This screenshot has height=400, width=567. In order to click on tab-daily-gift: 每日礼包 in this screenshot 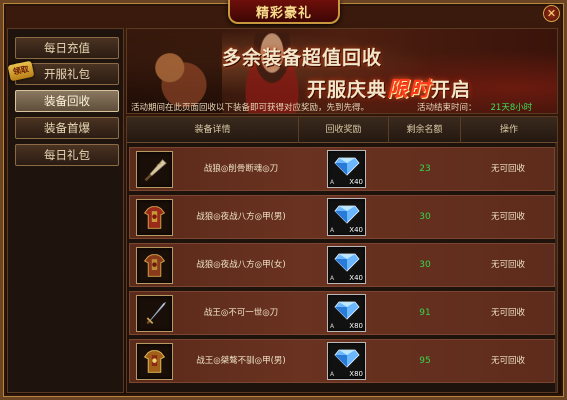, I will do `click(67, 155)`.